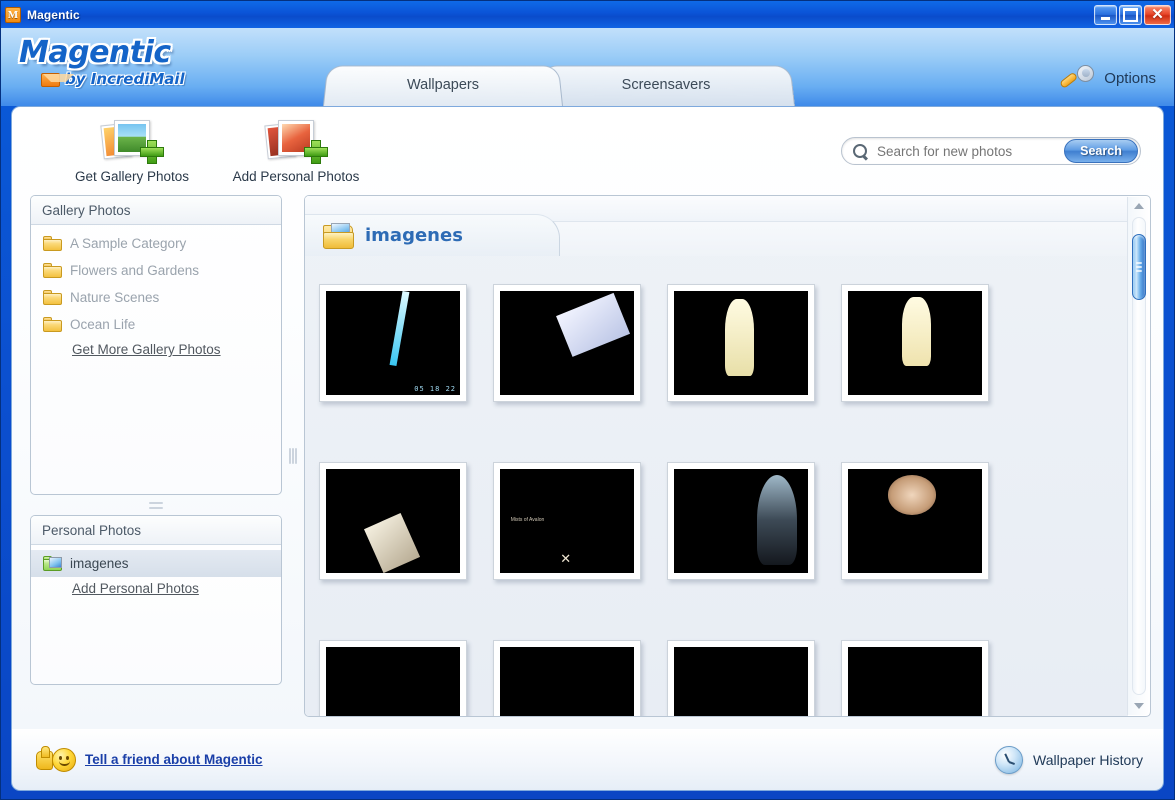 This screenshot has height=800, width=1175. I want to click on get-gallery-photos-button: Get Gallery Photos, so click(132, 151).